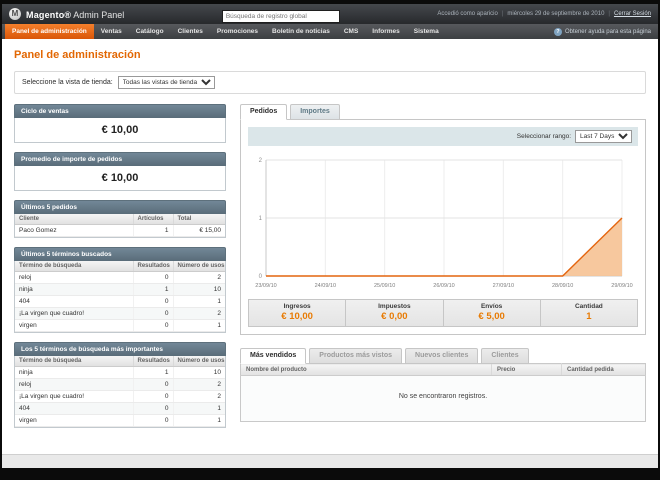 This screenshot has width=660, height=480. I want to click on stat-cantidad: Cantidad 1, so click(588, 313).